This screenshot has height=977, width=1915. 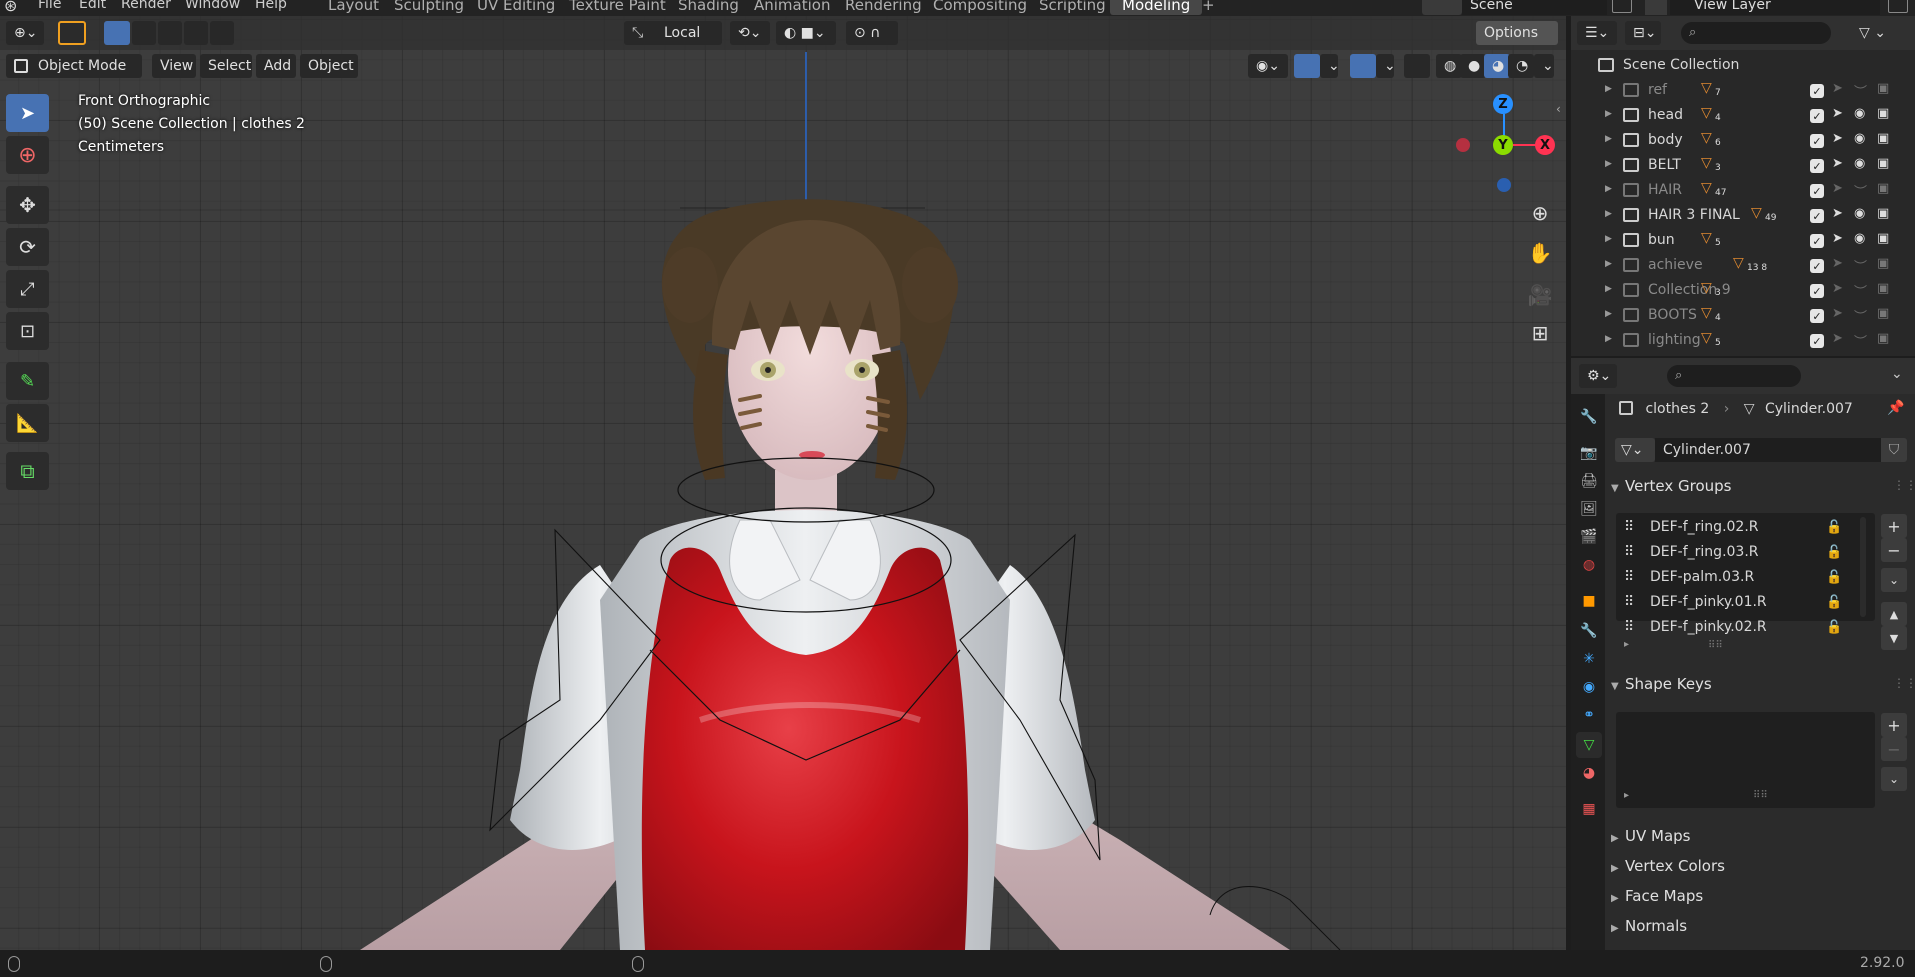 I want to click on tab-rendering: Rendering, so click(x=883, y=7).